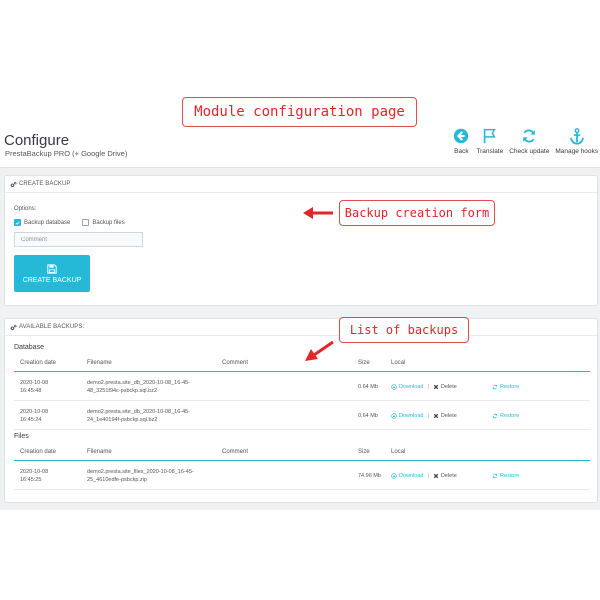 The image size is (600, 600). What do you see at coordinates (52, 280) in the screenshot?
I see `create-backup-button-label: CREATE BACKUP` at bounding box center [52, 280].